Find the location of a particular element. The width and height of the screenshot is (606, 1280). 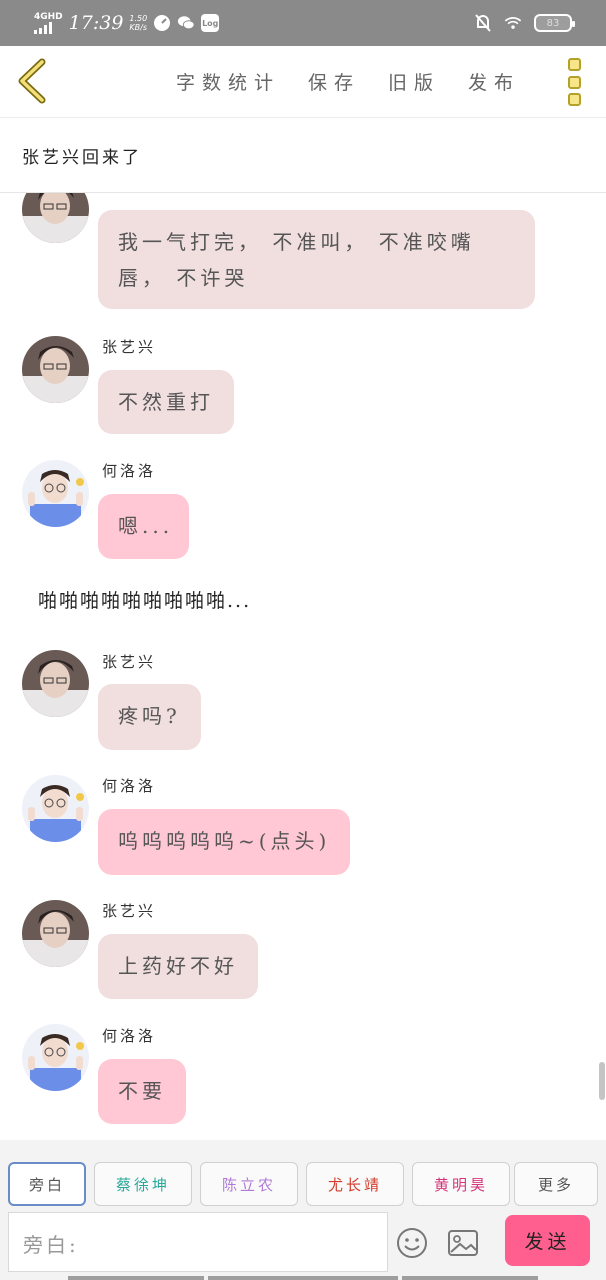

character-chip-you: 尤长靖 is located at coordinates (355, 1184).